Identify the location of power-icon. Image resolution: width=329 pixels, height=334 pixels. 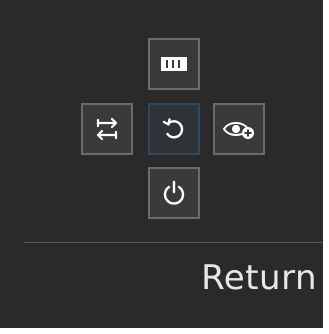
(174, 193).